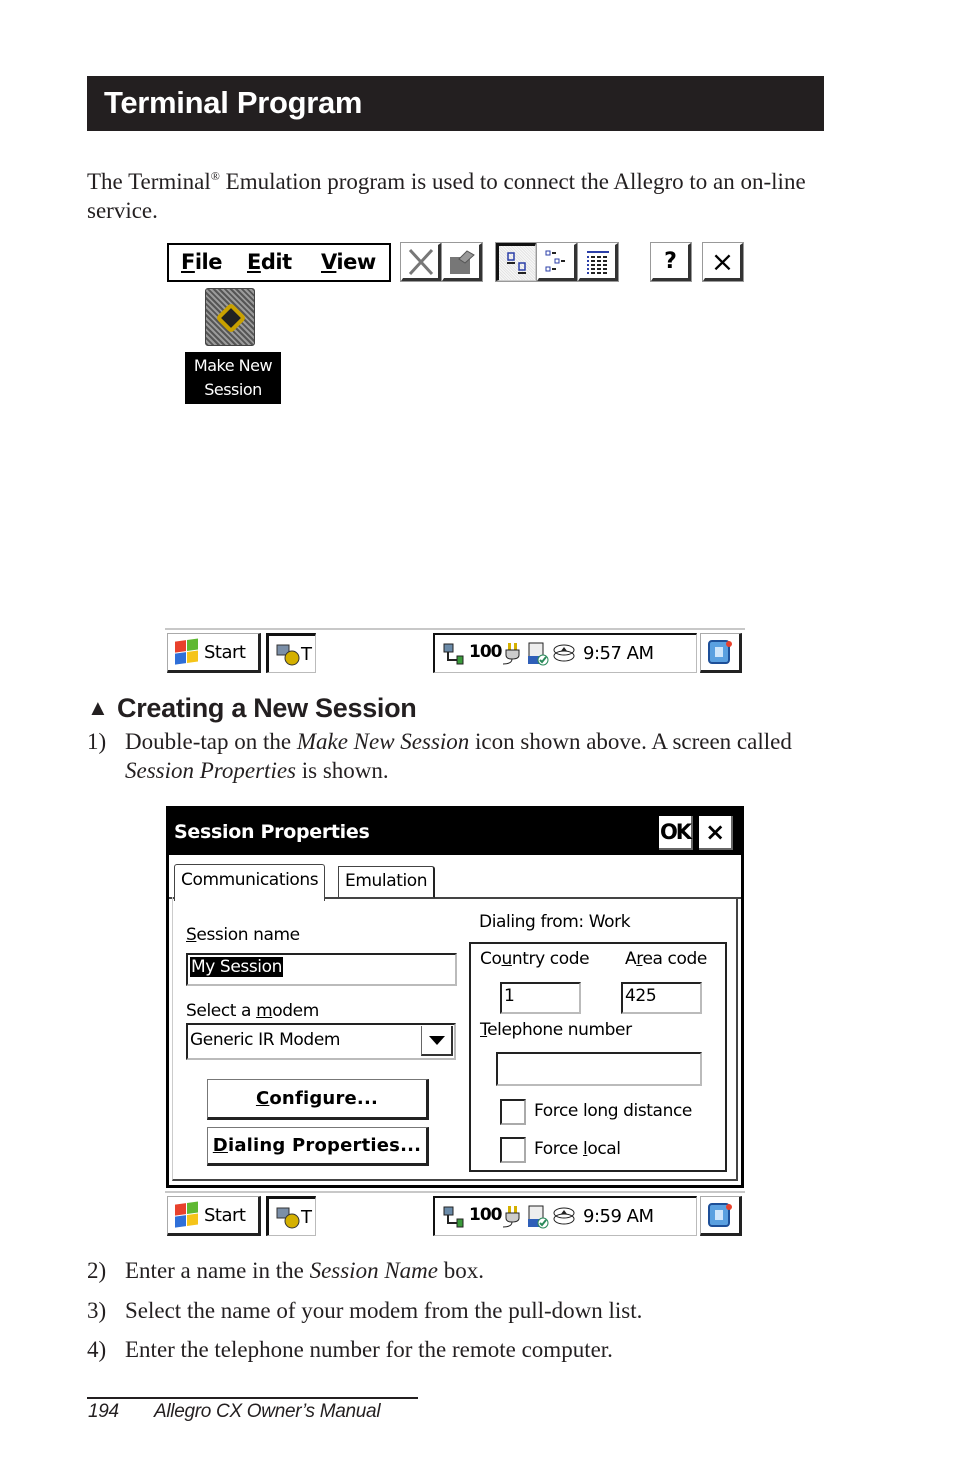 The image size is (954, 1475). What do you see at coordinates (555, 922) in the screenshot?
I see `dialing-from-label: Dialing from: Work` at bounding box center [555, 922].